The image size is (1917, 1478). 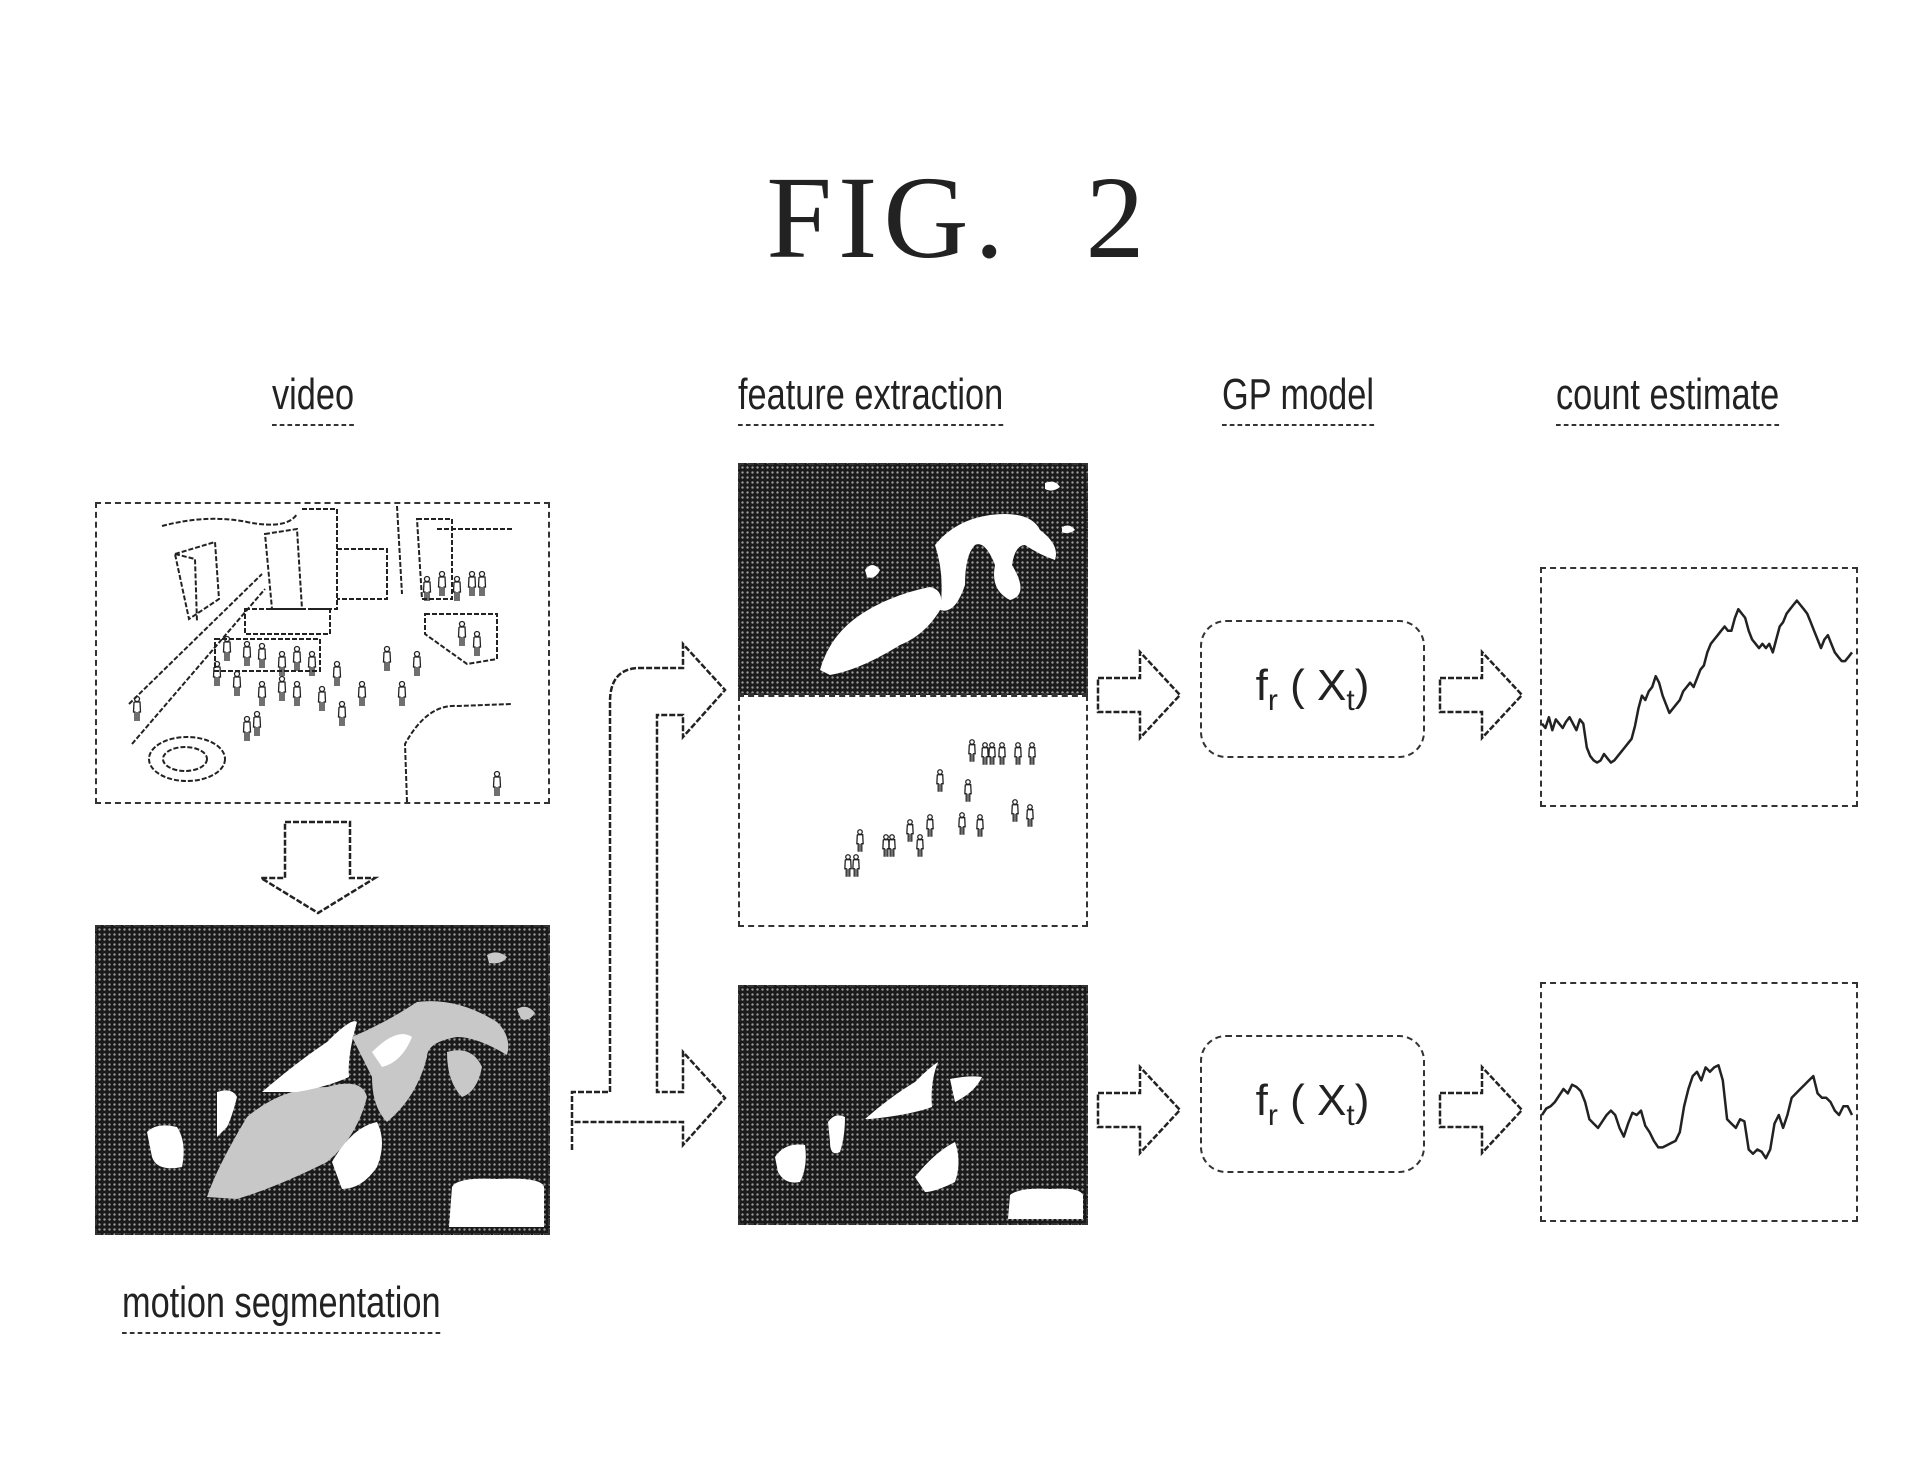 What do you see at coordinates (940, 808) in the screenshot?
I see `feature-edge-people` at bounding box center [940, 808].